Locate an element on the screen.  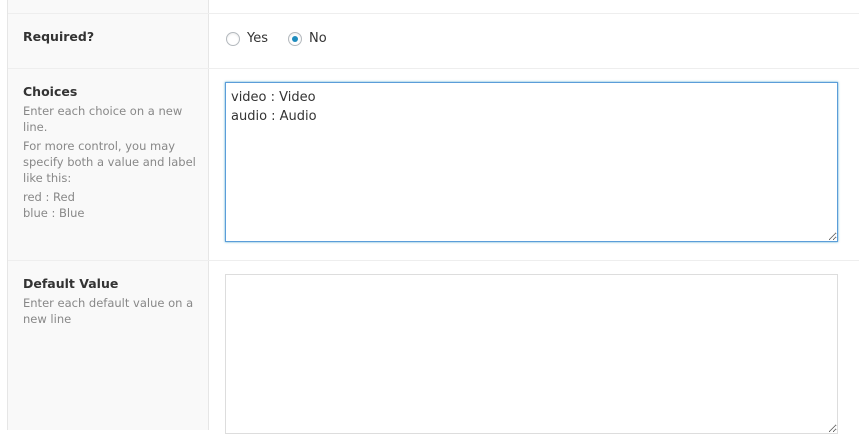
default-value-description: Enter each default value on a new line is located at coordinates (108, 311).